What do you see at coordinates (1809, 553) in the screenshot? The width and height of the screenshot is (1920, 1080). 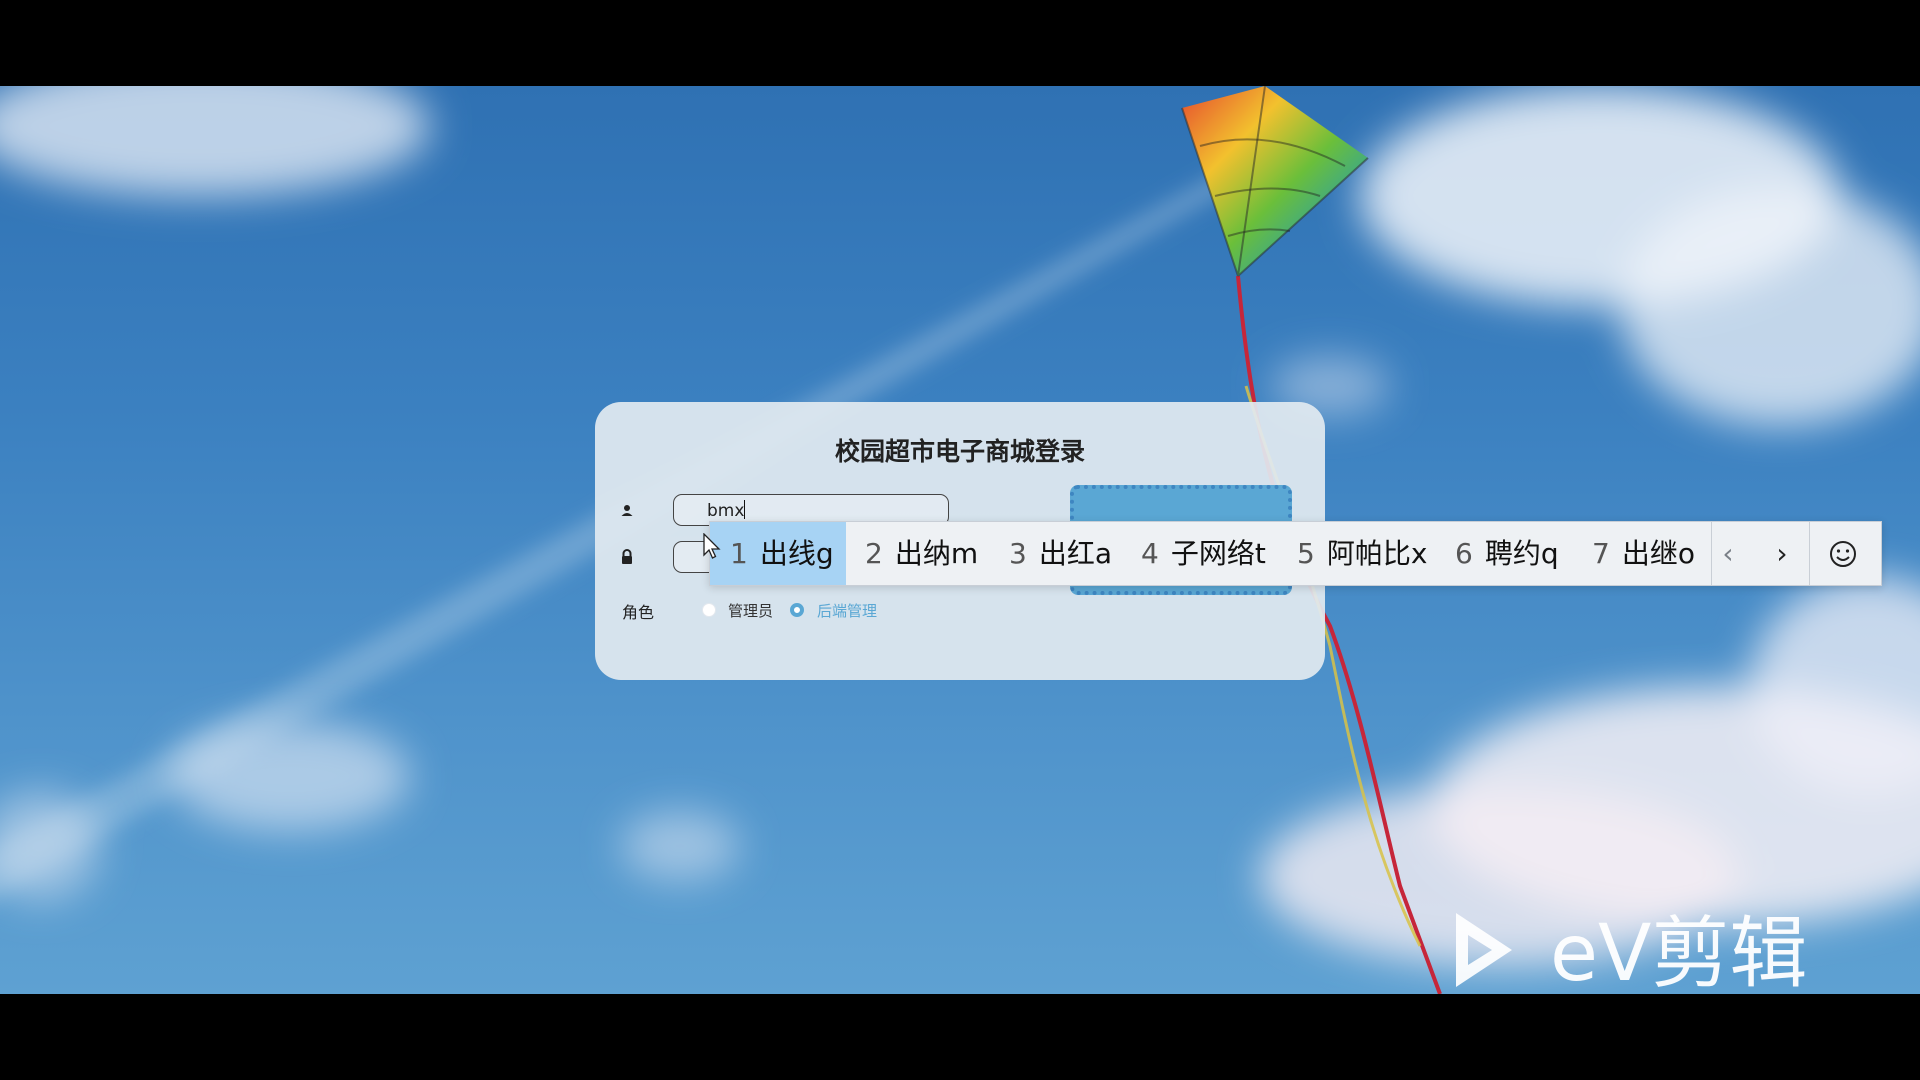 I see `ime-divider` at bounding box center [1809, 553].